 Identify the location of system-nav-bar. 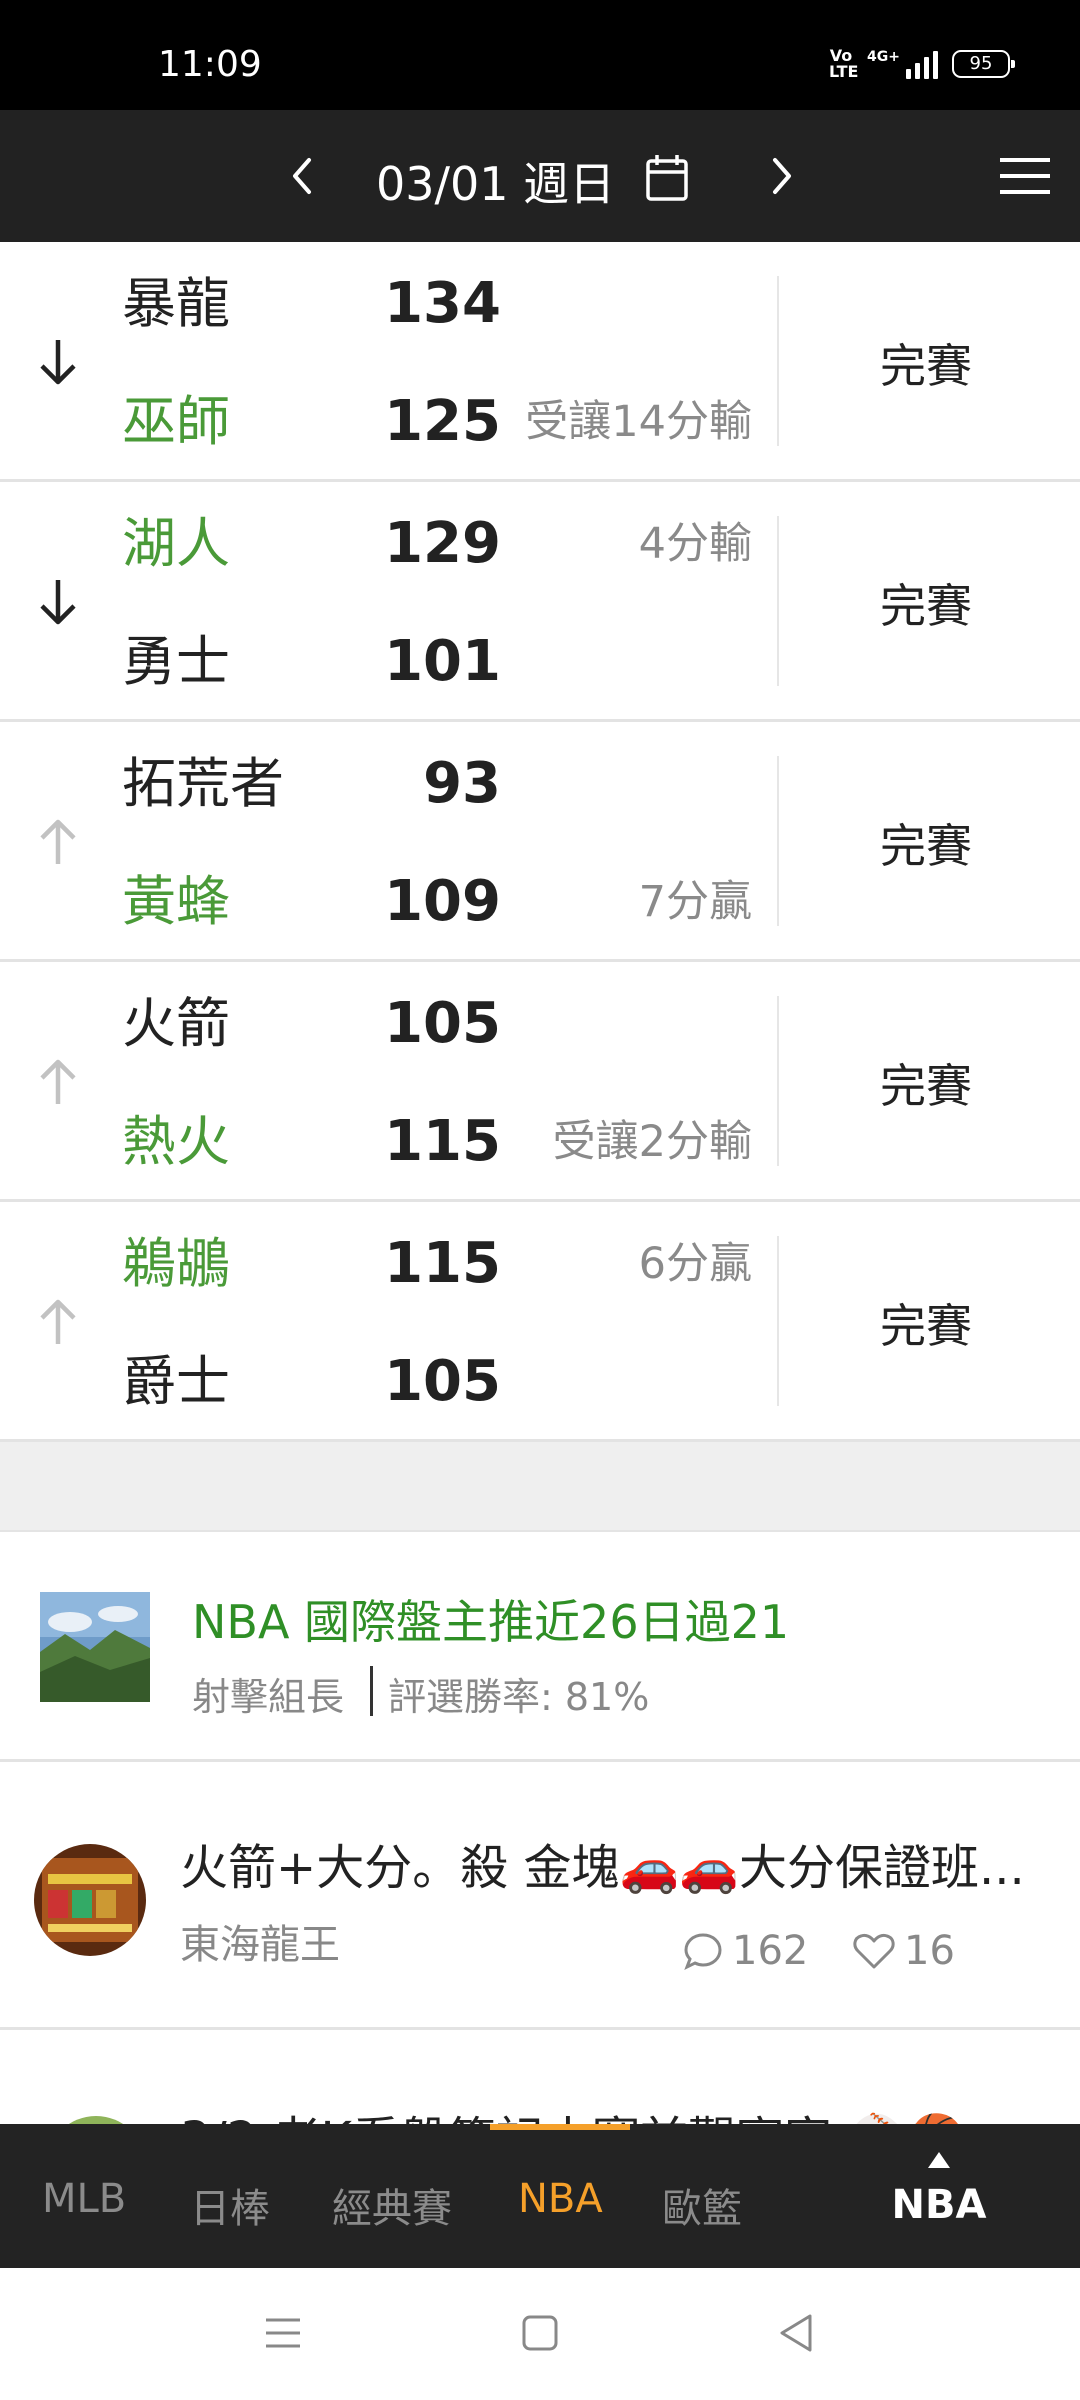
(540, 2334).